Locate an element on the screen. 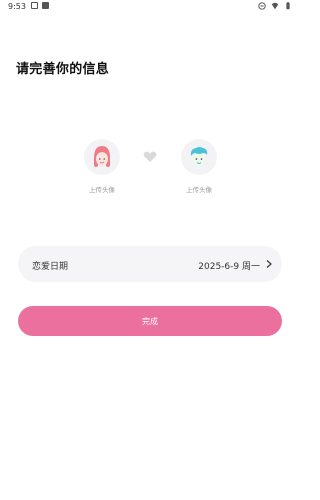 This screenshot has height=500, width=320. a-icon is located at coordinates (45, 5).